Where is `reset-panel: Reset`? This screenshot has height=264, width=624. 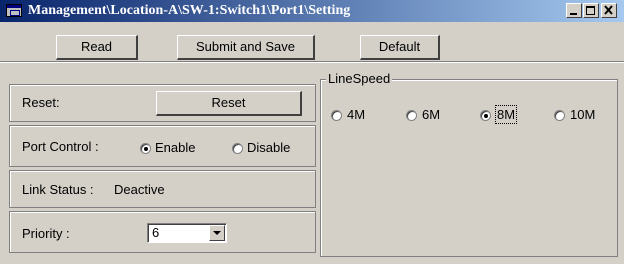 reset-panel: Reset is located at coordinates (162, 103).